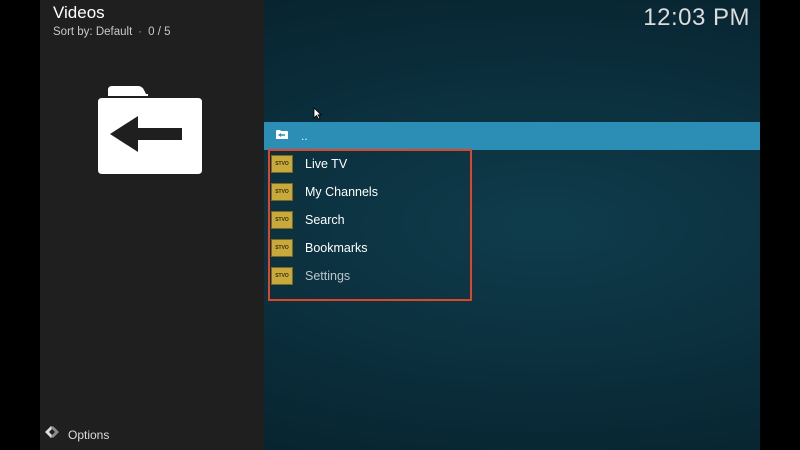  I want to click on parent-folder-row: .., so click(512, 136).